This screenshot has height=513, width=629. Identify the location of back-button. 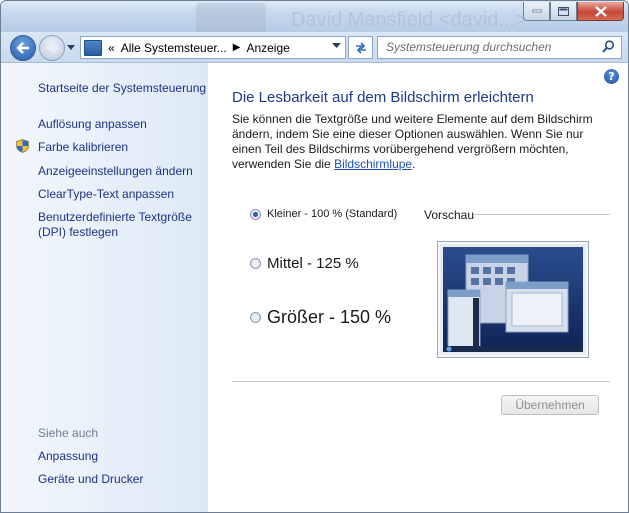
(23, 48).